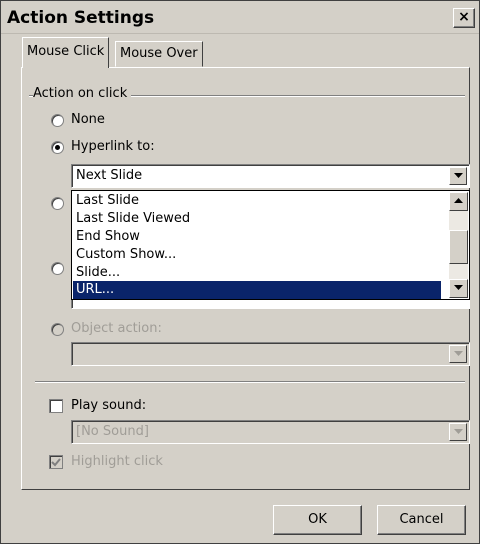  What do you see at coordinates (56, 406) in the screenshot?
I see `play-sound-checkbox` at bounding box center [56, 406].